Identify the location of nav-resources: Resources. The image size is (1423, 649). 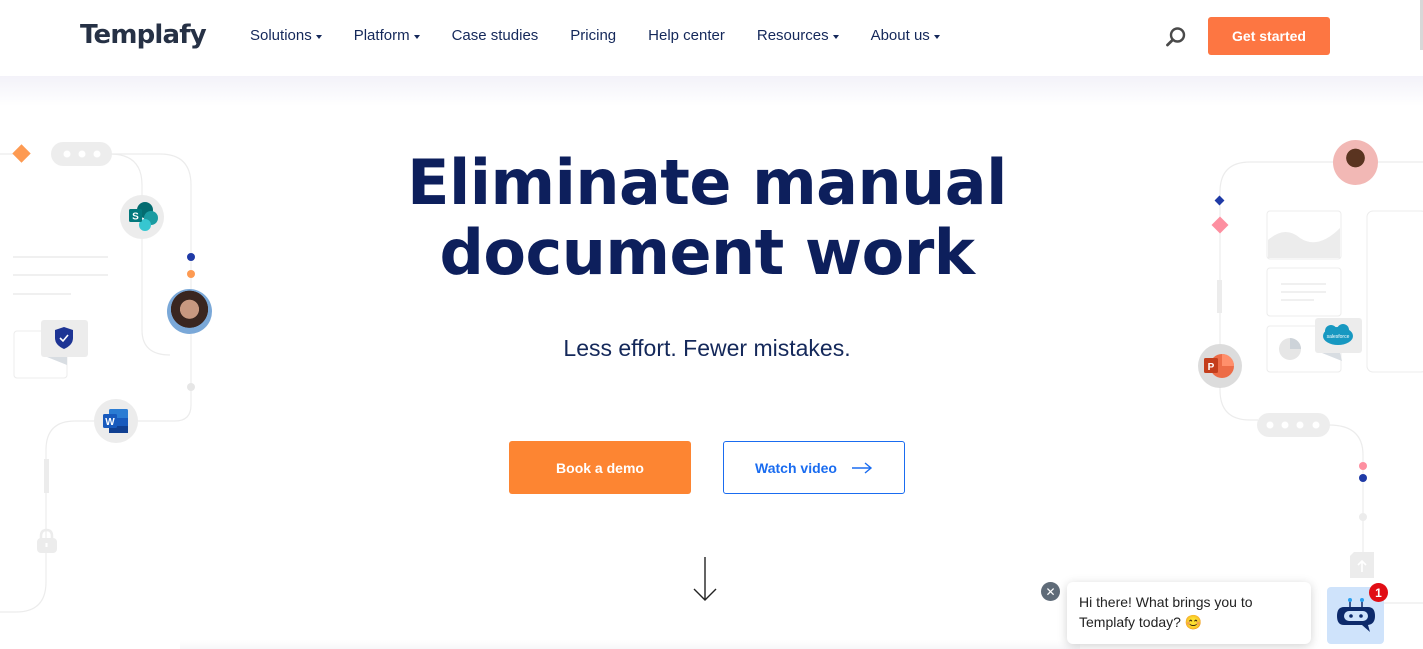
(798, 35).